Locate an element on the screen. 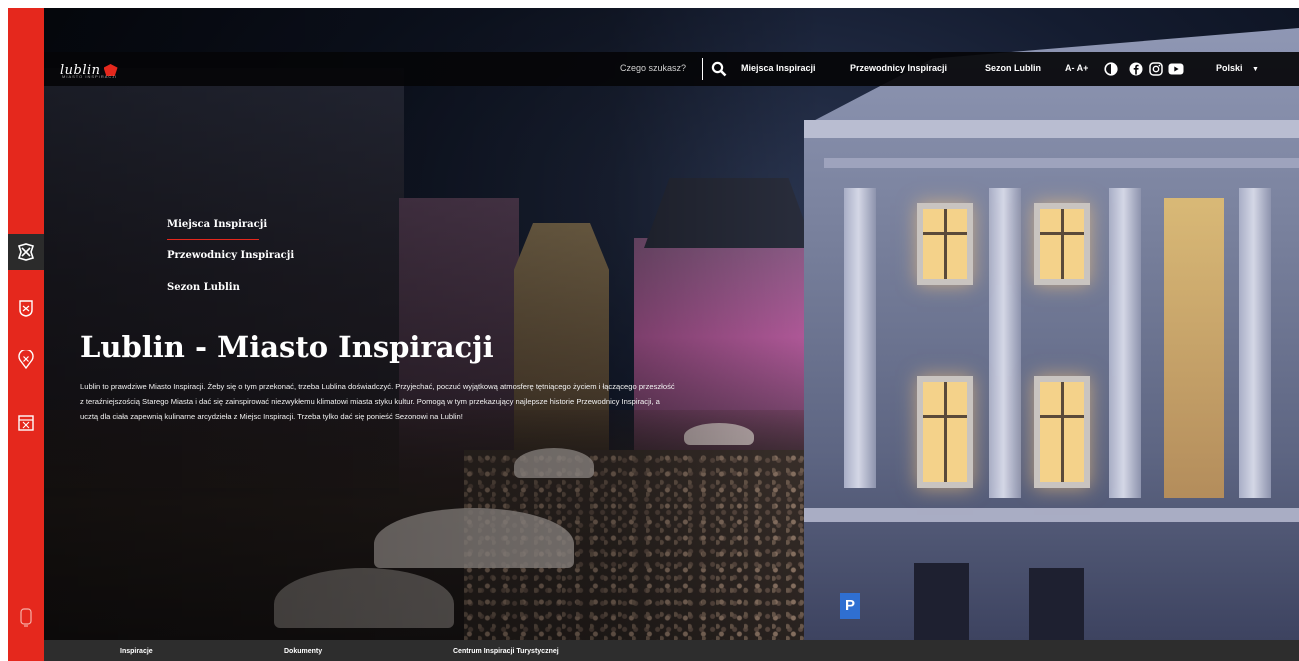 The height and width of the screenshot is (661, 1299). shield-icon is located at coordinates (26, 308).